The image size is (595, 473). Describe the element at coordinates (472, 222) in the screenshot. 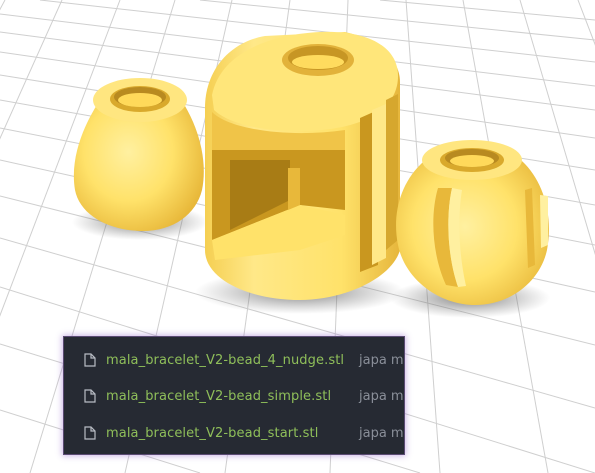

I see `bead-right-model` at that location.